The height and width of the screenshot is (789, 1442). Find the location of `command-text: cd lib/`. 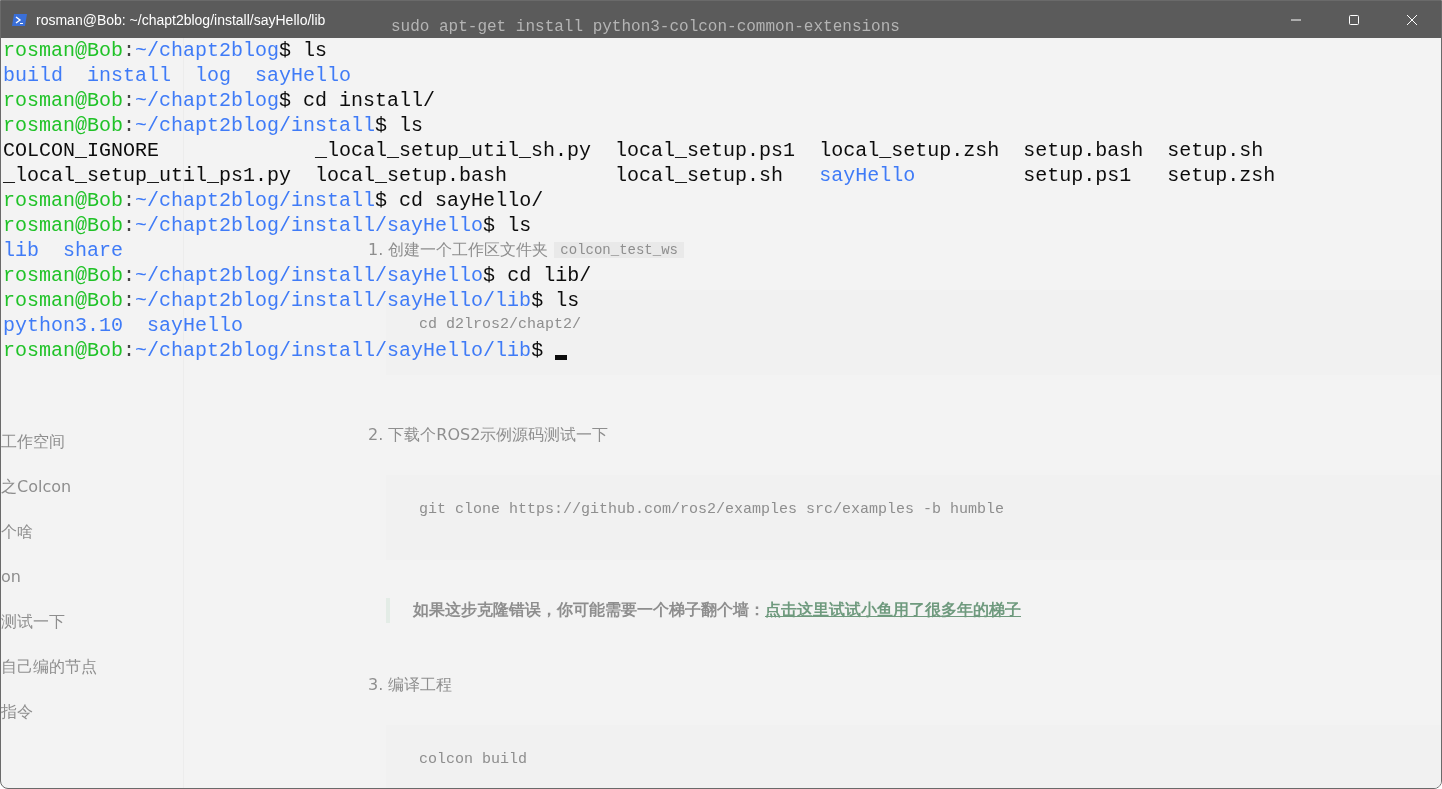

command-text: cd lib/ is located at coordinates (549, 275).